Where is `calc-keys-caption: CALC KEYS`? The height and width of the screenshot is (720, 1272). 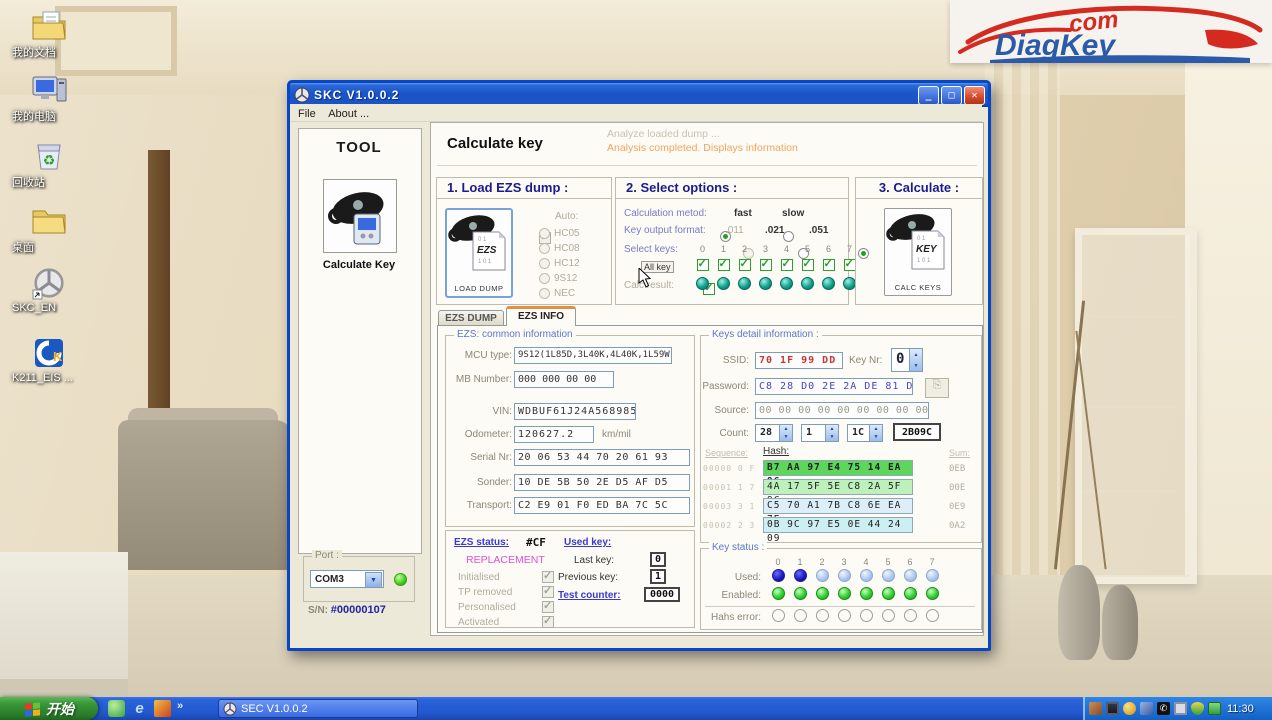 calc-keys-caption: CALC KEYS is located at coordinates (918, 287).